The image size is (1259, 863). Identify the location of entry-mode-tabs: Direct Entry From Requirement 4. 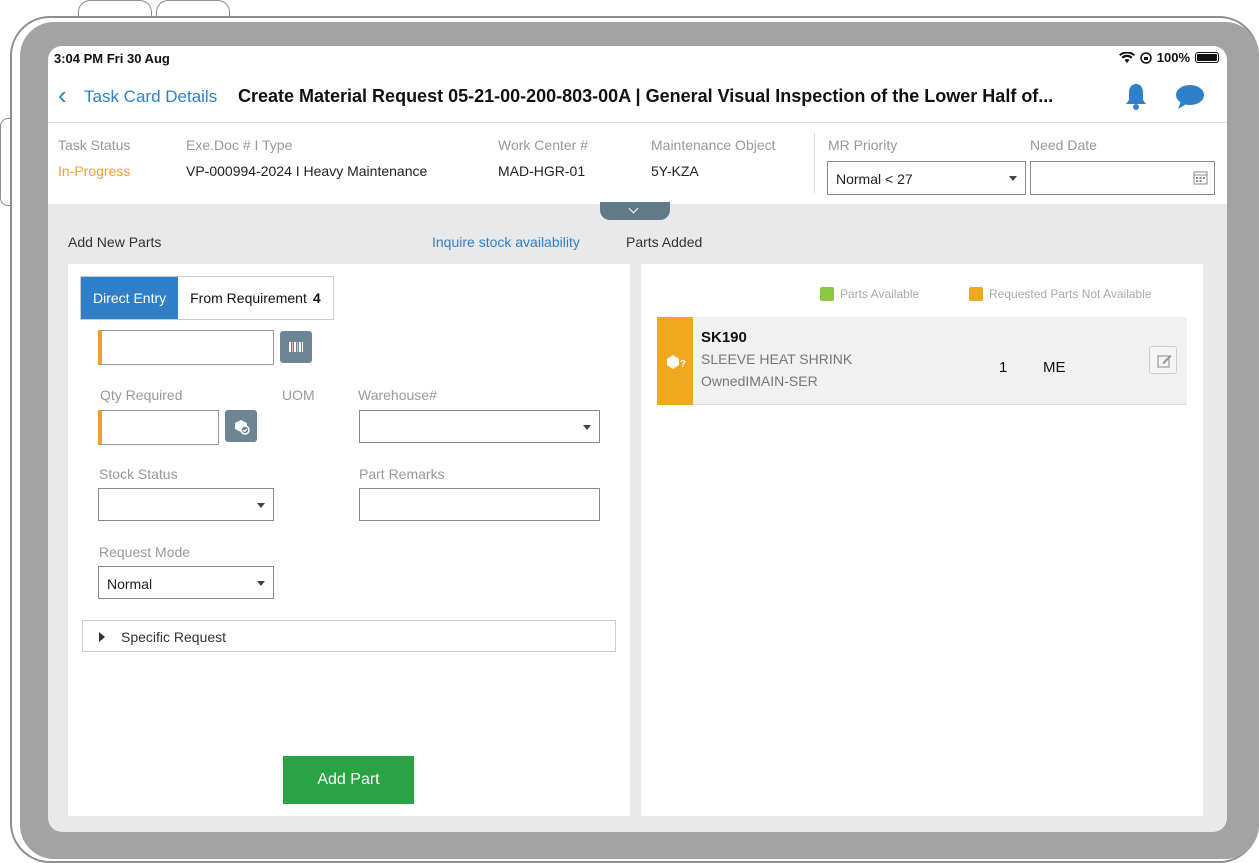
(207, 298).